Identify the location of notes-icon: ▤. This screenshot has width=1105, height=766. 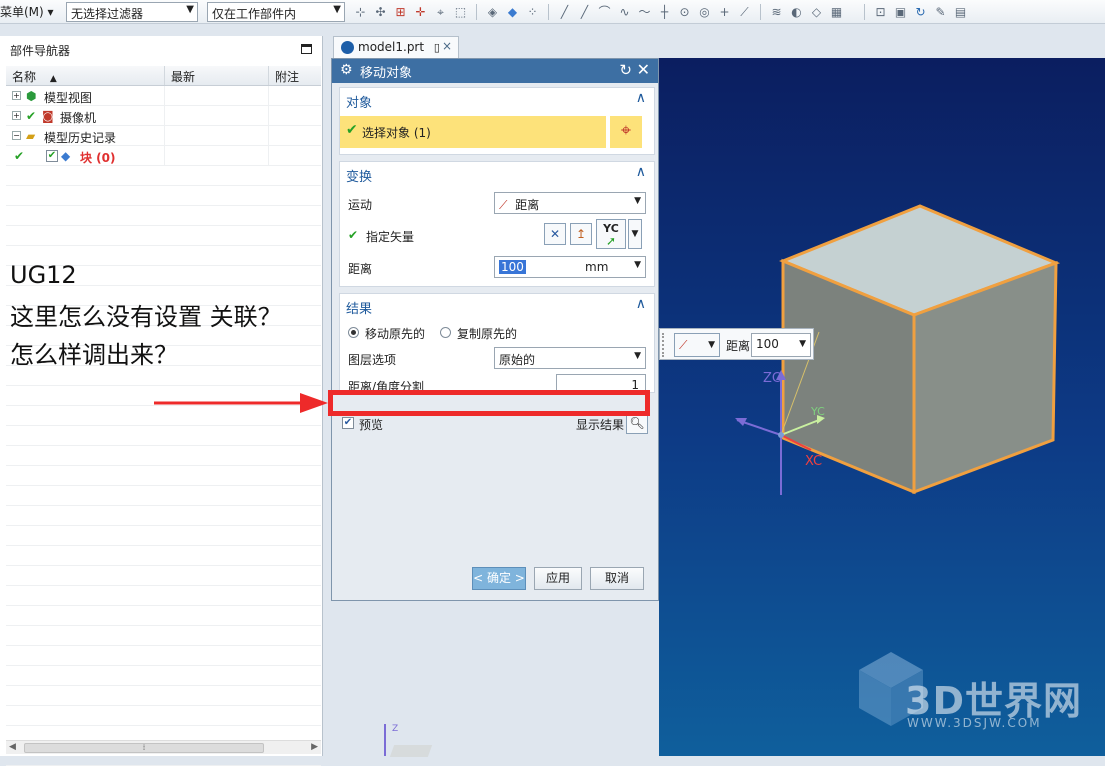
(960, 12).